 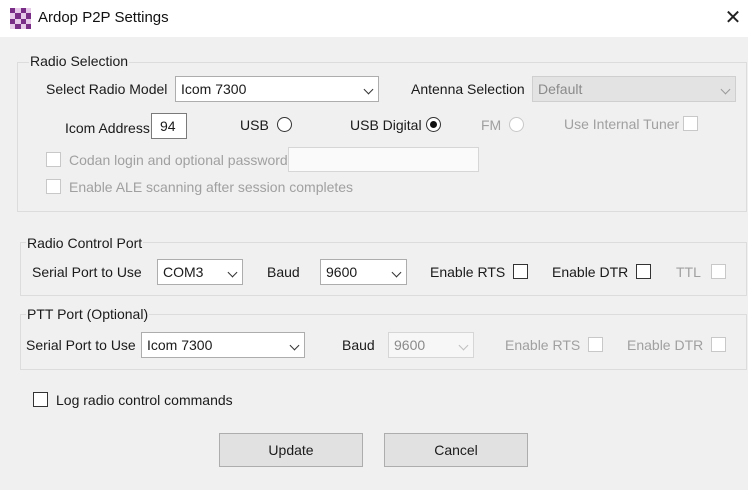 What do you see at coordinates (180, 345) in the screenshot?
I see `ptt-serial-port-value: Icom 7300` at bounding box center [180, 345].